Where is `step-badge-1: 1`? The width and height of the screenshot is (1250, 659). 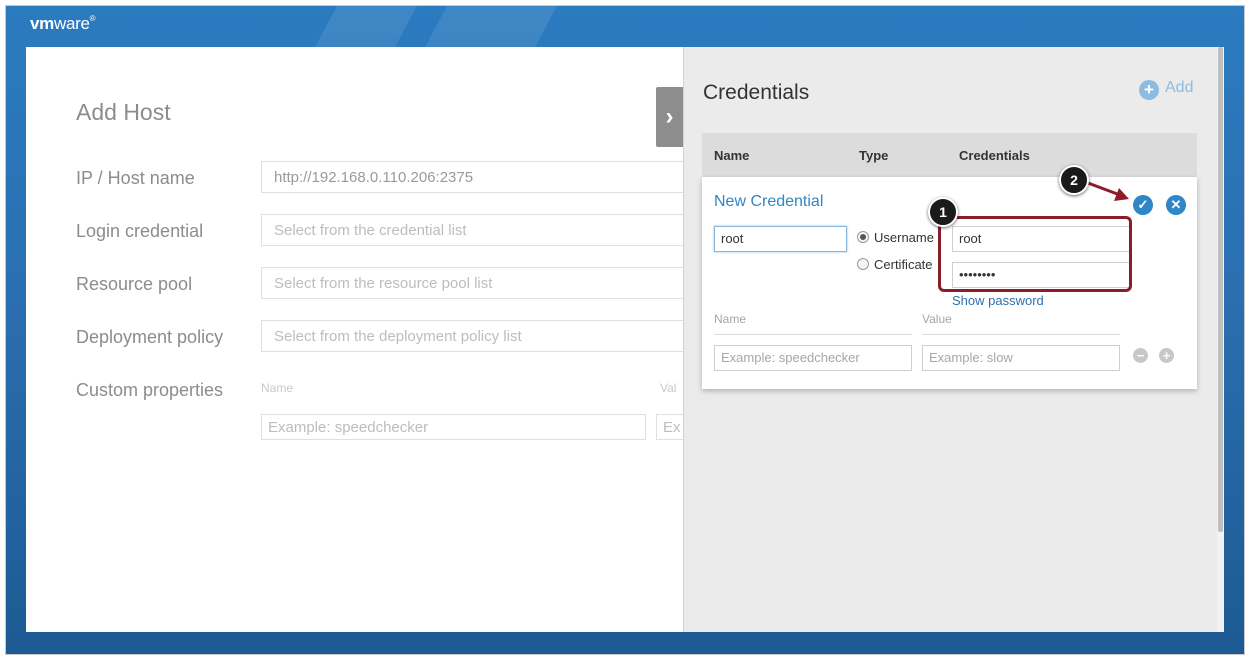
step-badge-1: 1 is located at coordinates (943, 212).